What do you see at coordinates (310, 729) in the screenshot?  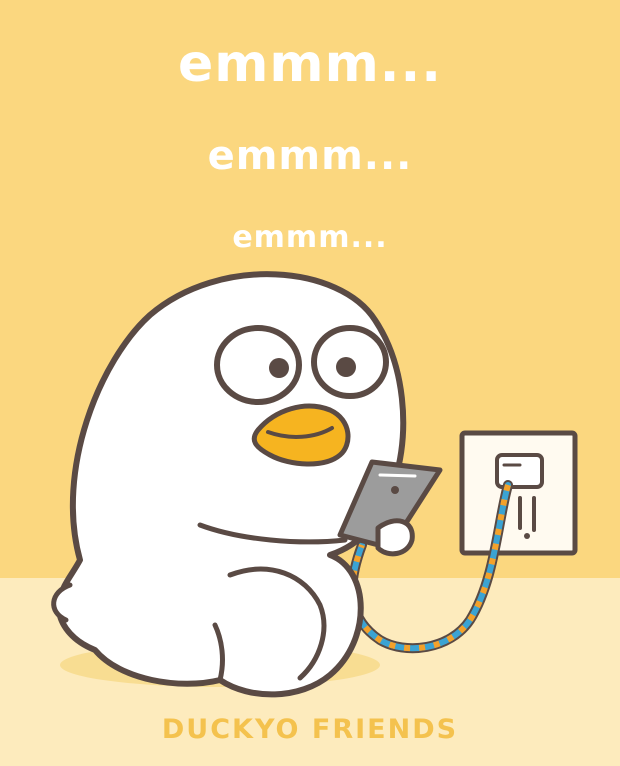 I see `brand-logo-text: DUCKYO FRIENDS` at bounding box center [310, 729].